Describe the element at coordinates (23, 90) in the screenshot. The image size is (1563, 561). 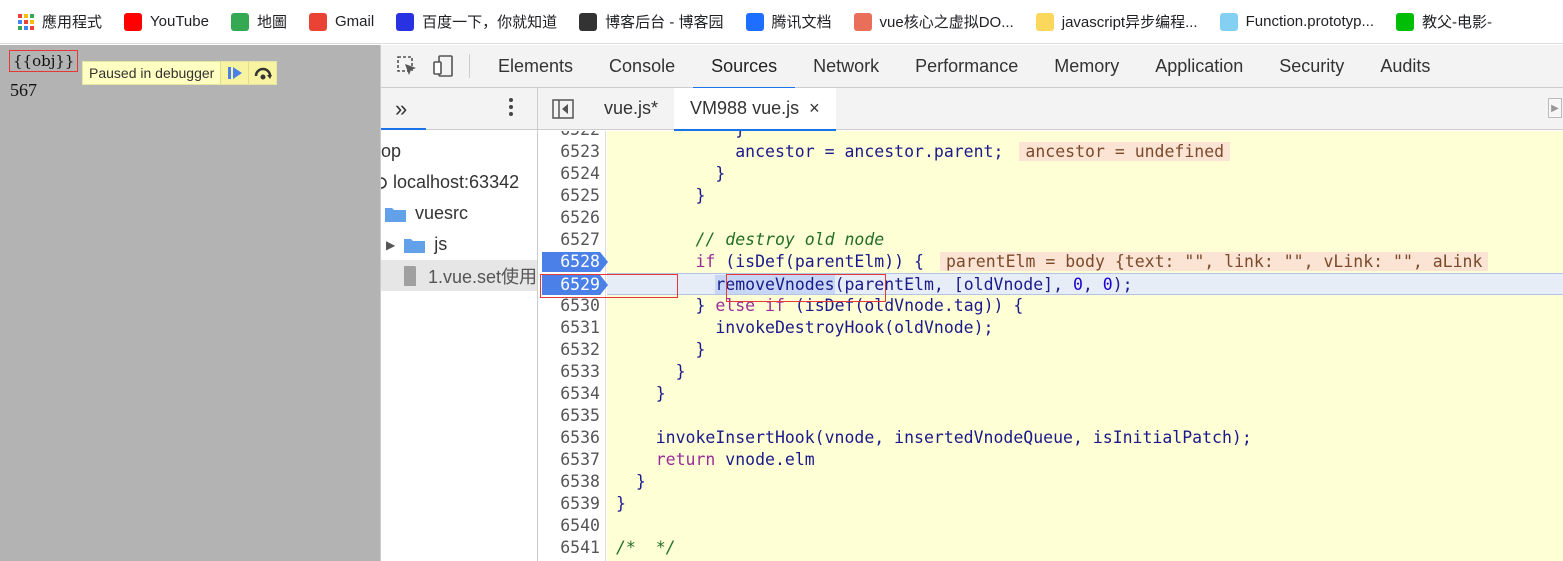
I see `rendered-value: 567` at that location.